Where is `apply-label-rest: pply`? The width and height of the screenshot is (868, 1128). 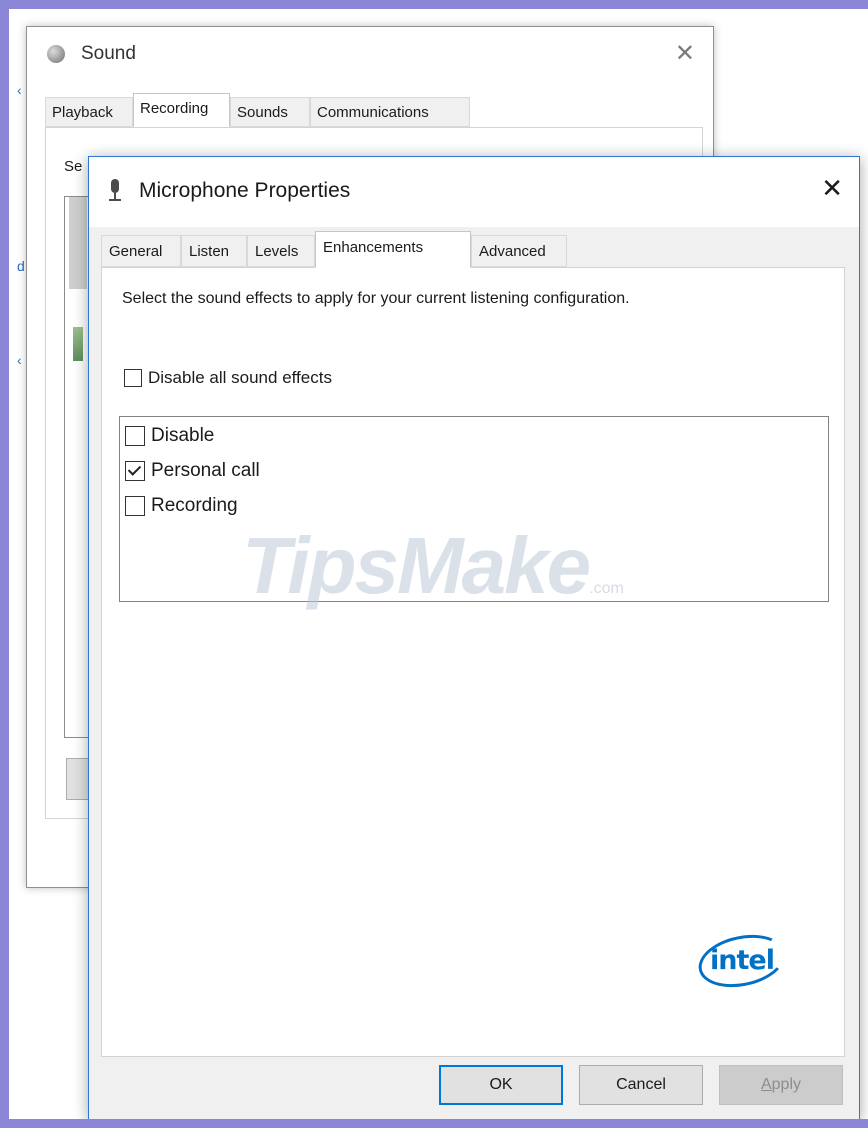 apply-label-rest: pply is located at coordinates (786, 1084).